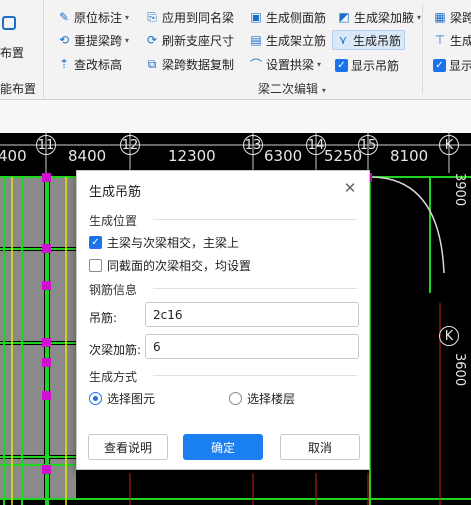 The width and height of the screenshot is (471, 505). What do you see at coordinates (292, 89) in the screenshot?
I see `ribbon-group-label: 梁二次编辑 ▾` at bounding box center [292, 89].